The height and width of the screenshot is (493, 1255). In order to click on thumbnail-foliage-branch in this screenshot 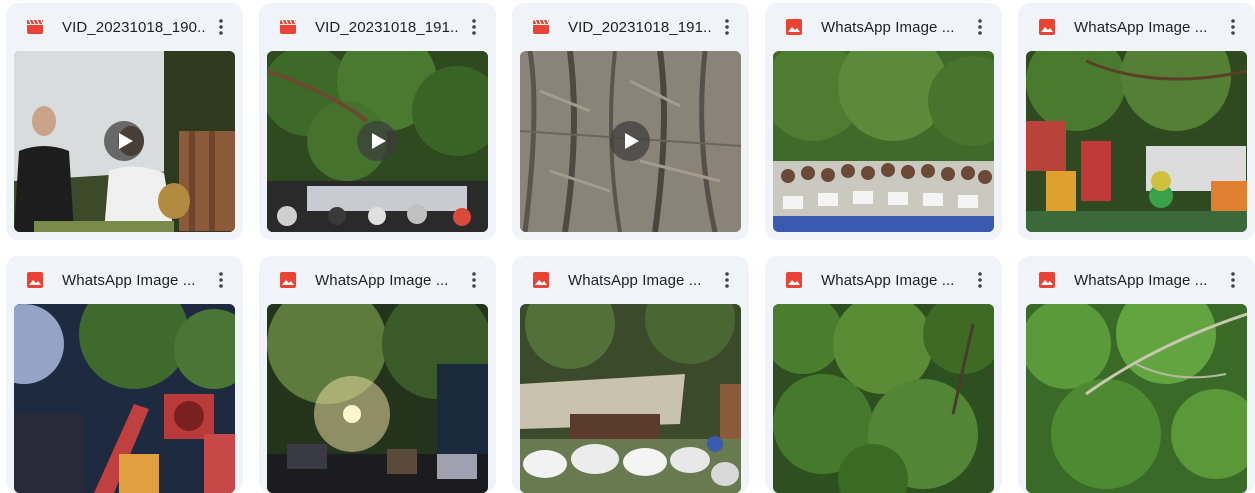, I will do `click(1136, 398)`.